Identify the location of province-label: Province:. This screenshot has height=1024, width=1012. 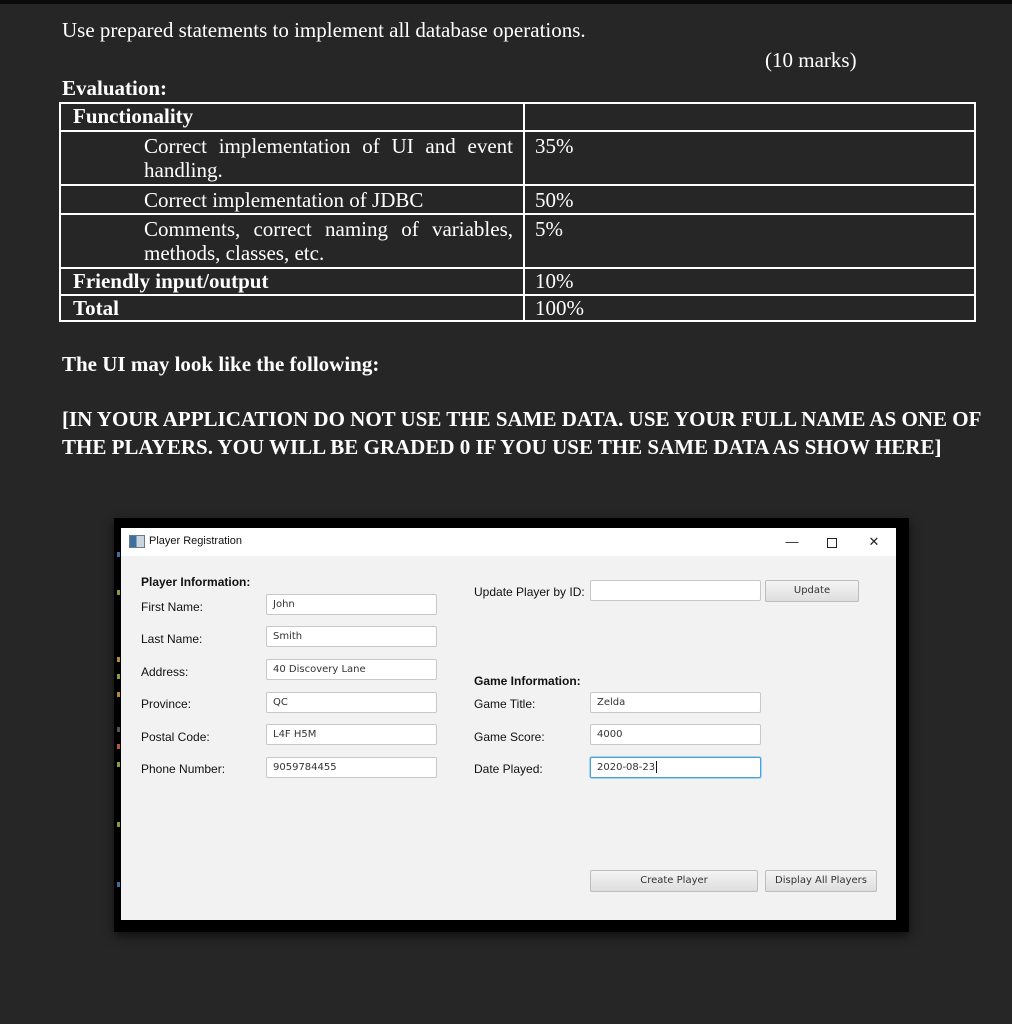
(166, 704).